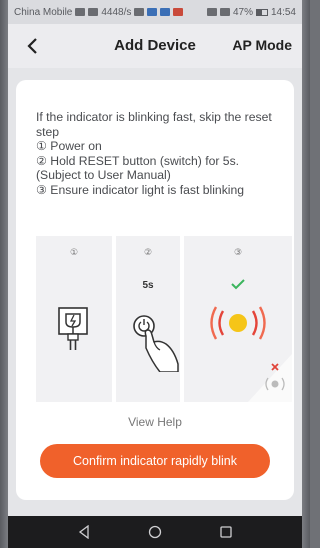 This screenshot has width=320, height=548. What do you see at coordinates (262, 45) in the screenshot?
I see `ap-mode-button: AP Mode` at bounding box center [262, 45].